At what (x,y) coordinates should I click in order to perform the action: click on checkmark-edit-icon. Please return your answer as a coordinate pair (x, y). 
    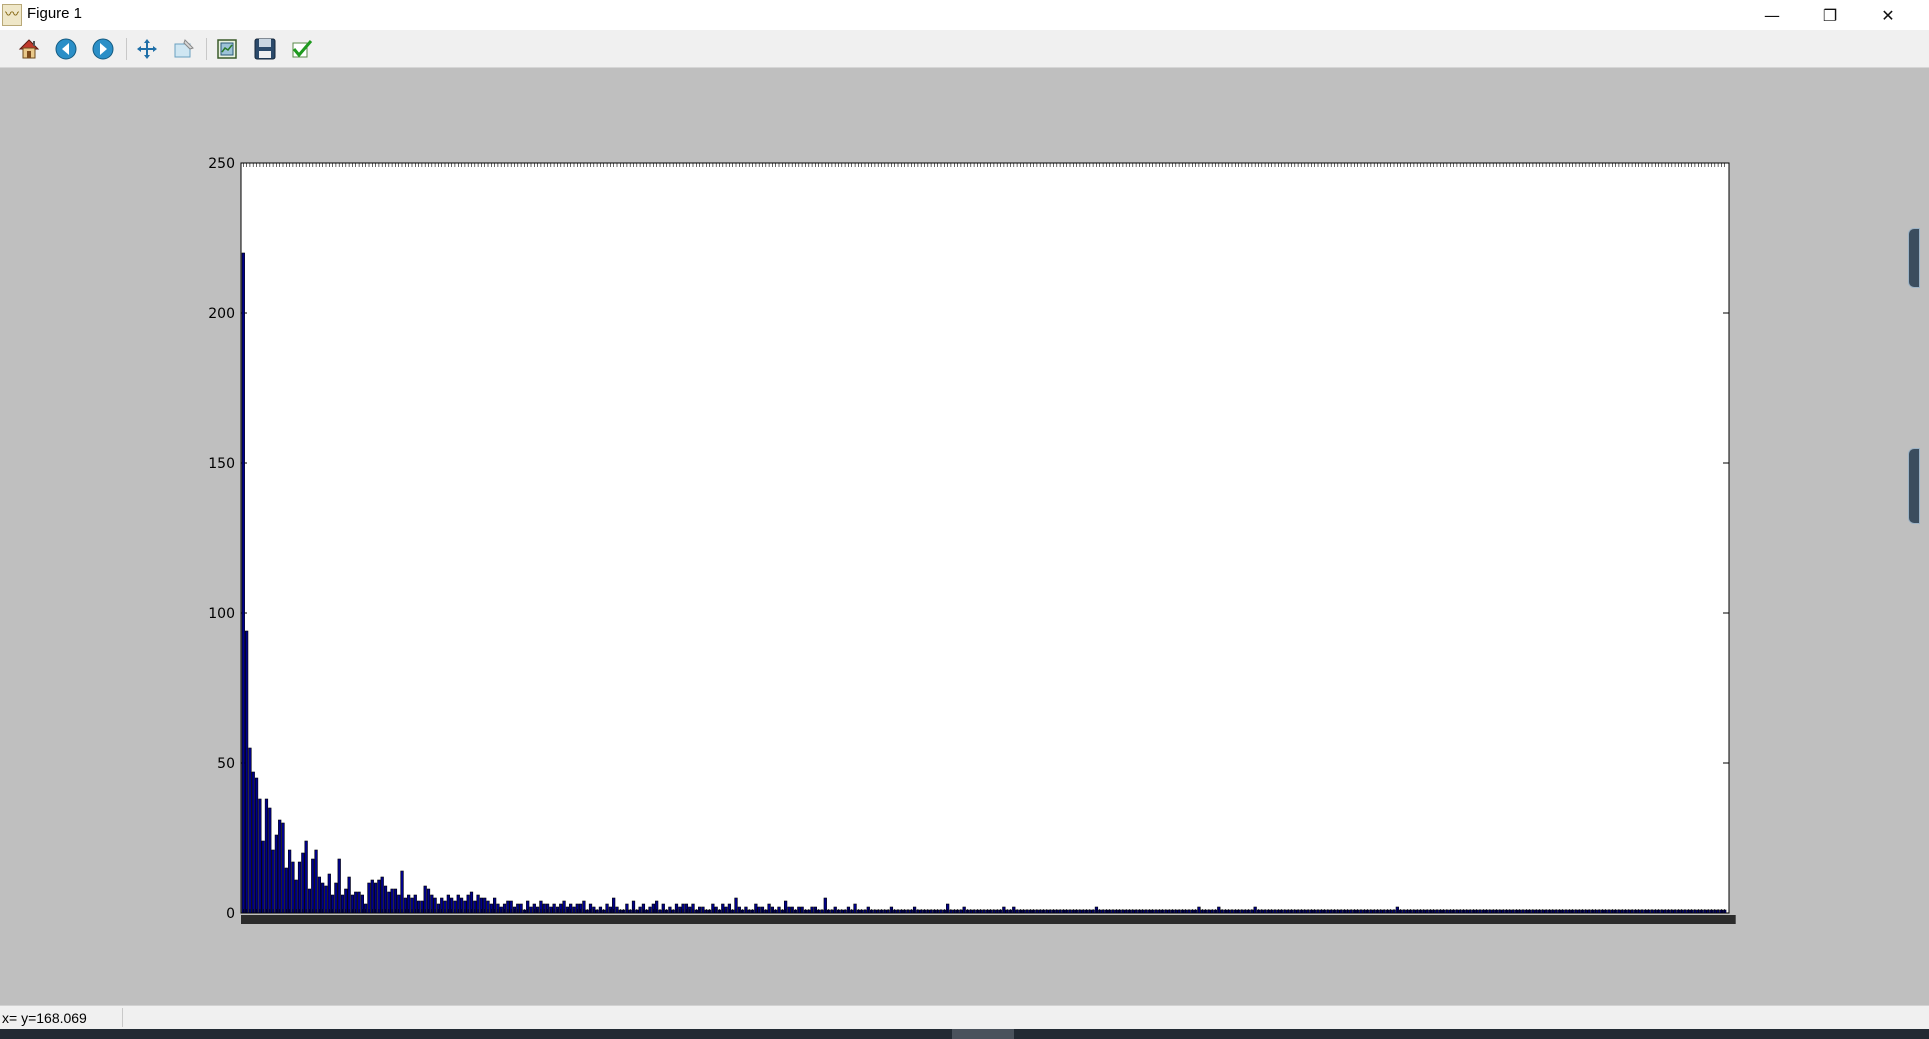
    Looking at the image, I should click on (302, 49).